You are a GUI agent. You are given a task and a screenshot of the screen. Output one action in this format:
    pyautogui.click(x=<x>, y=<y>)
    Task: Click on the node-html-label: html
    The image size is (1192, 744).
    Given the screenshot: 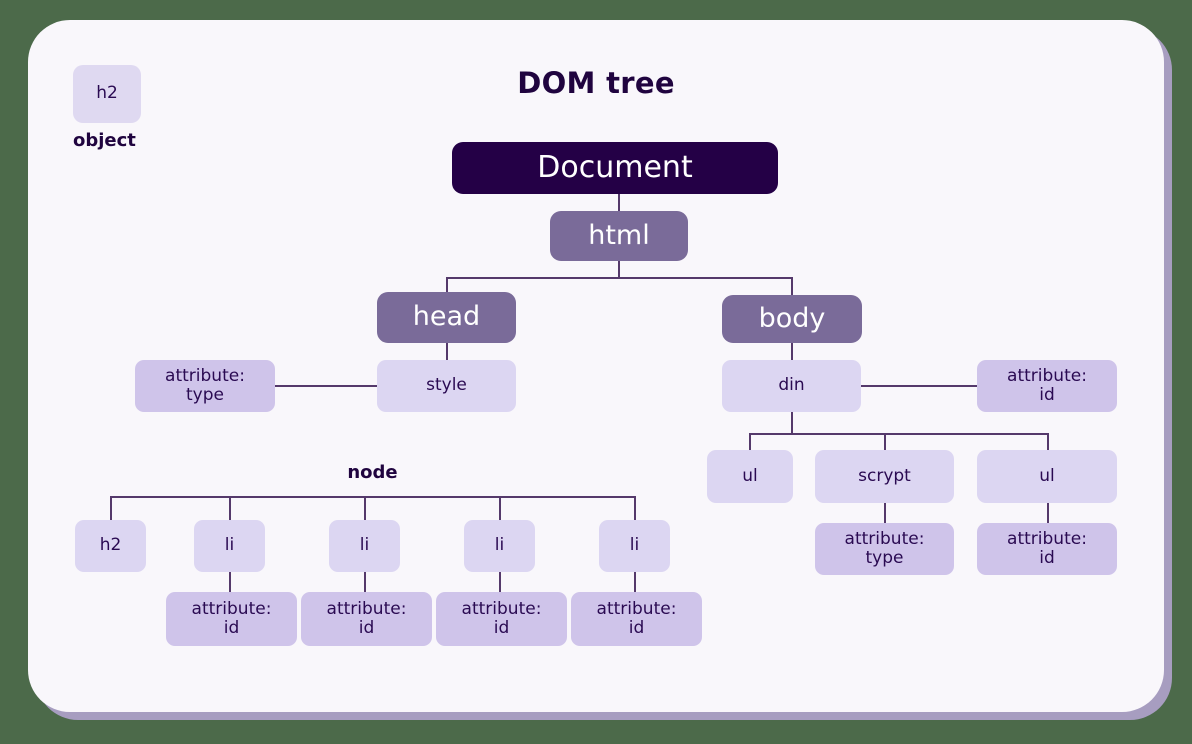 What is the action you would take?
    pyautogui.click(x=619, y=235)
    